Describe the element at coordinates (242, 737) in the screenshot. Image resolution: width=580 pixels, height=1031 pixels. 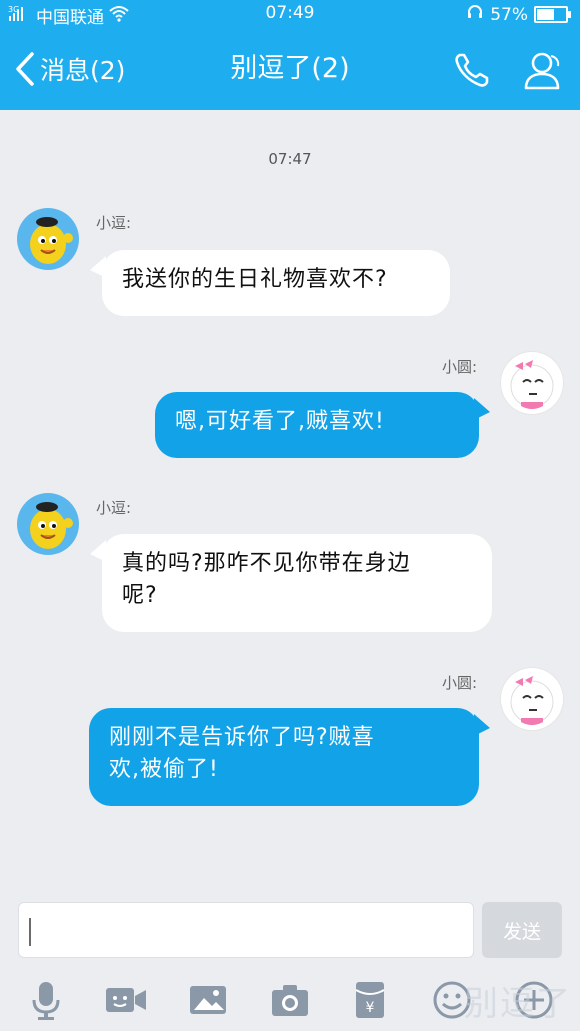
I see `message-text-line: 刚刚不是告诉你了吗?贼喜` at that location.